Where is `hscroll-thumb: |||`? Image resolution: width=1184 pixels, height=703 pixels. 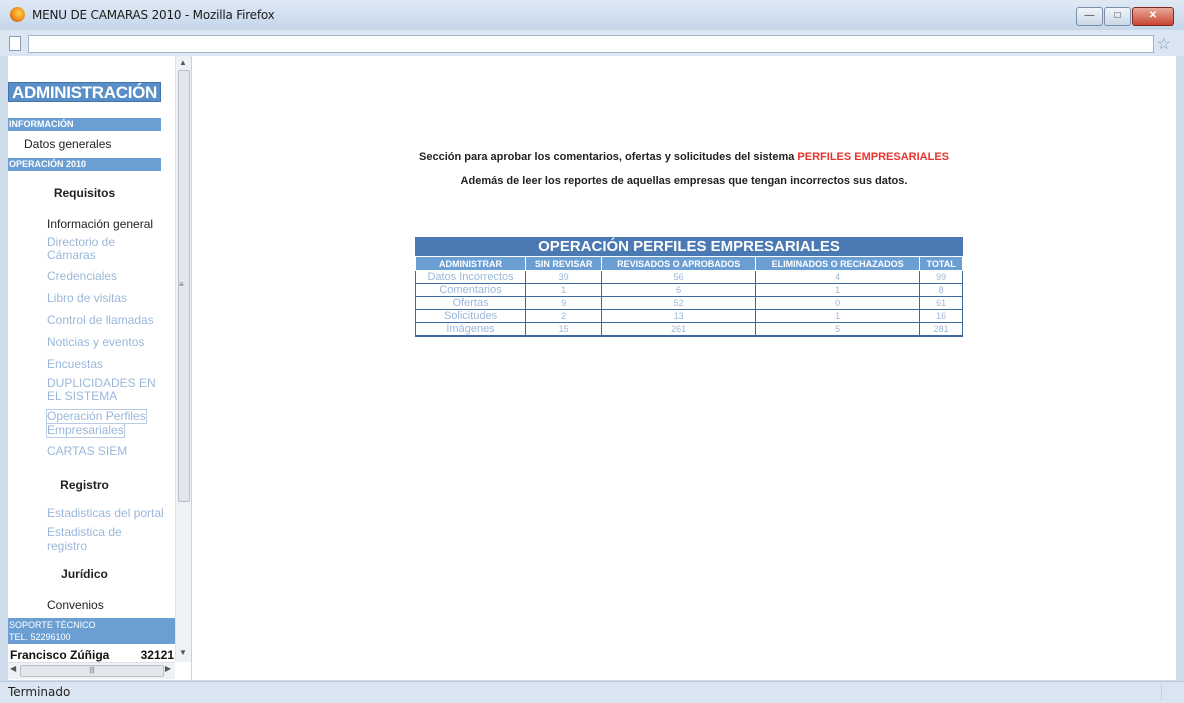 hscroll-thumb: ||| is located at coordinates (92, 671).